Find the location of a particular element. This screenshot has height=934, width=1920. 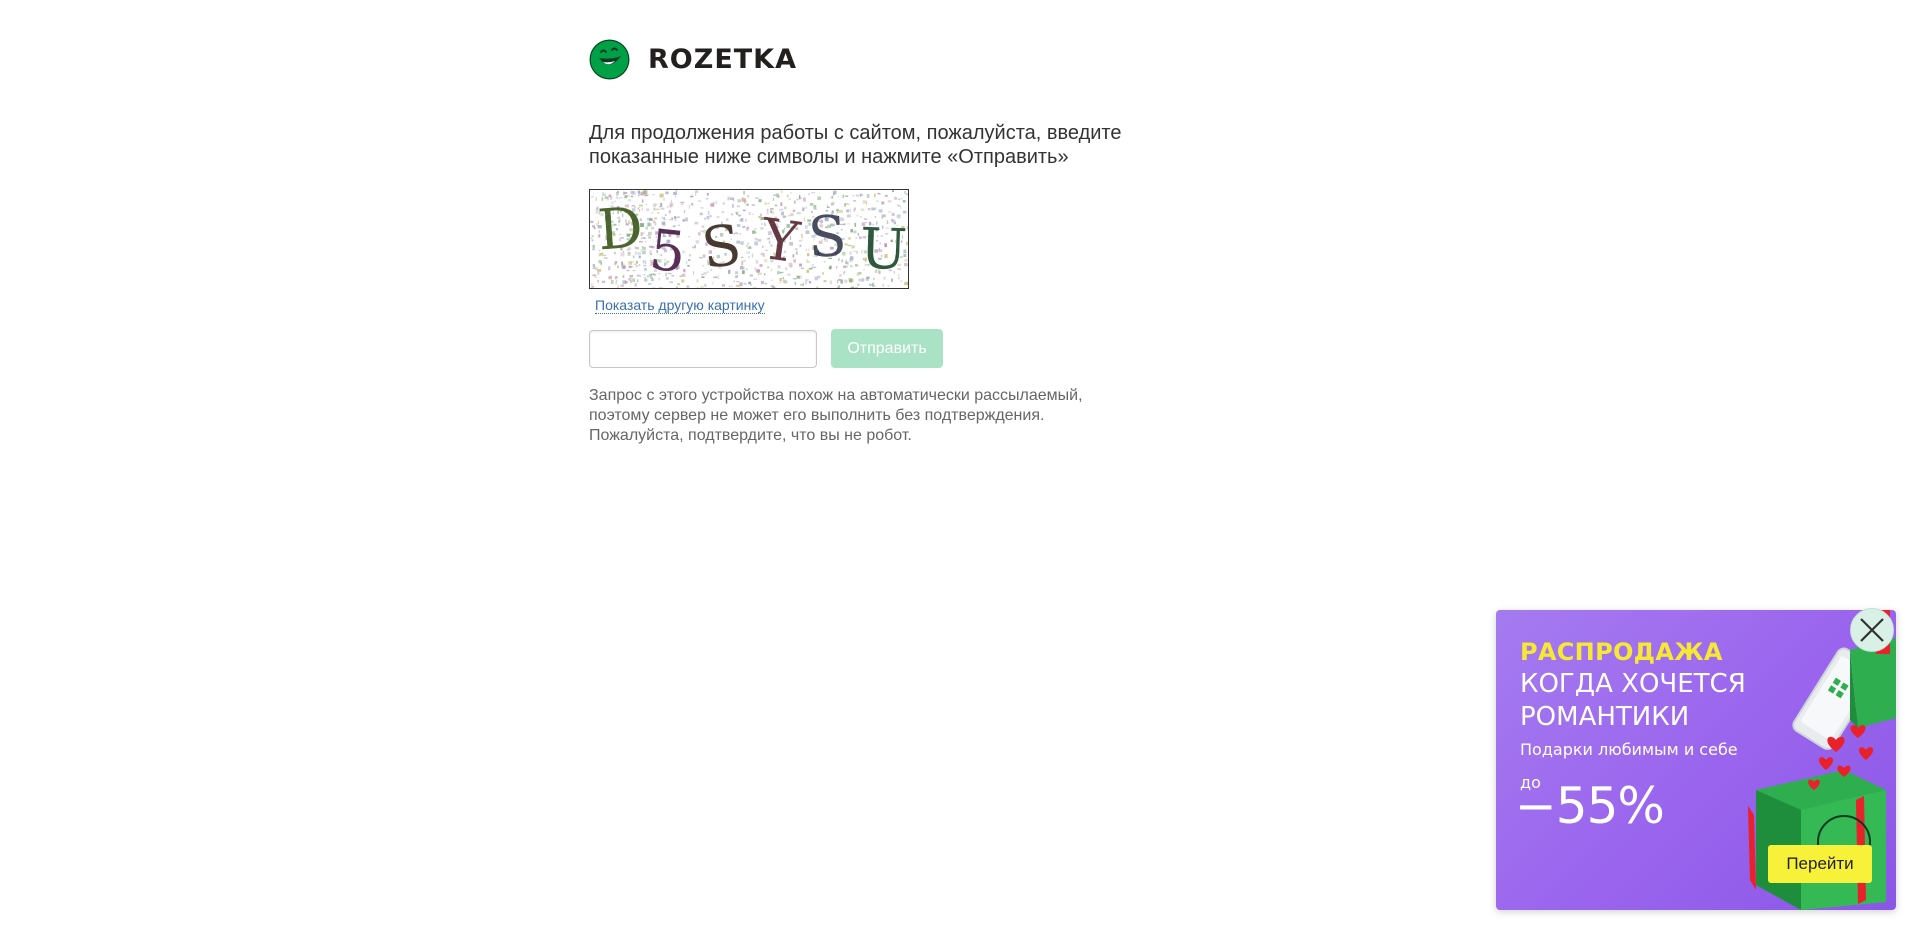

rozetka-smile-logo-icon is located at coordinates (609, 59).